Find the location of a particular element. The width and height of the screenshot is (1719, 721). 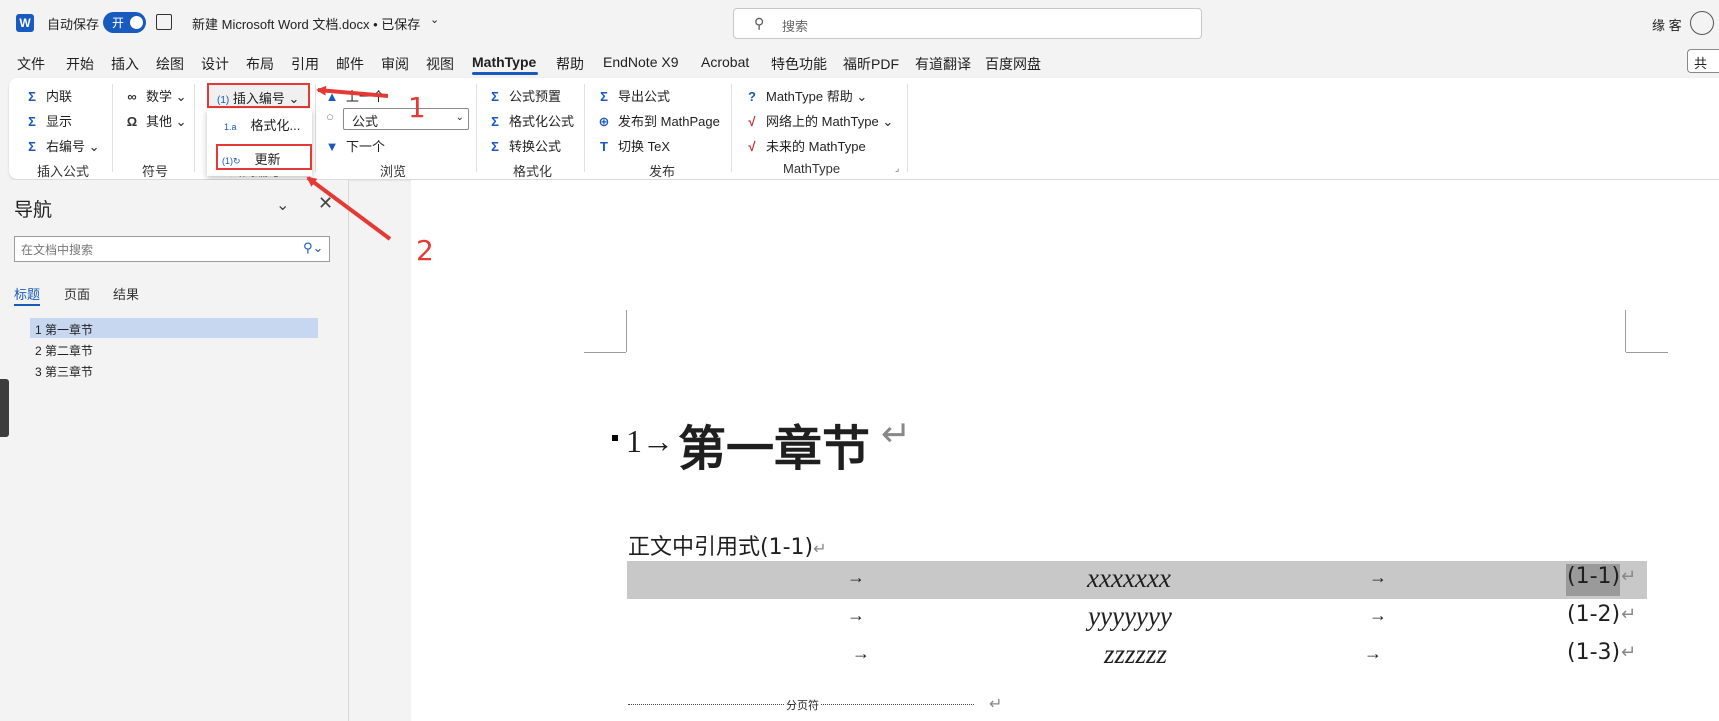

help-icon: ? is located at coordinates (752, 96).